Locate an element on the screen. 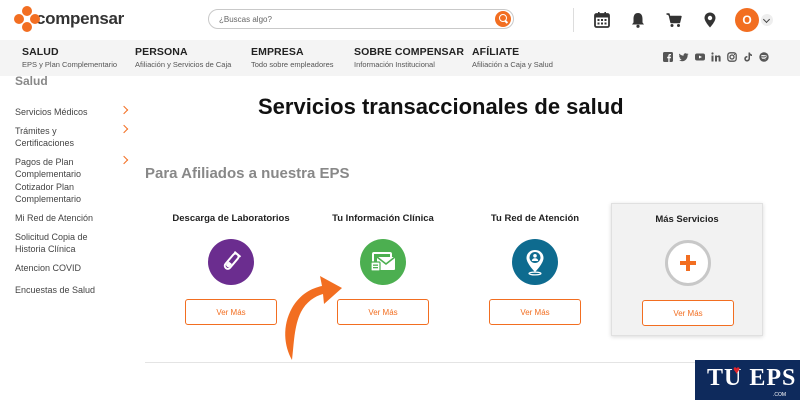 Image resolution: width=800 pixels, height=400 pixels. sidebar-item-label: Mi Red de Atención is located at coordinates (54, 218).